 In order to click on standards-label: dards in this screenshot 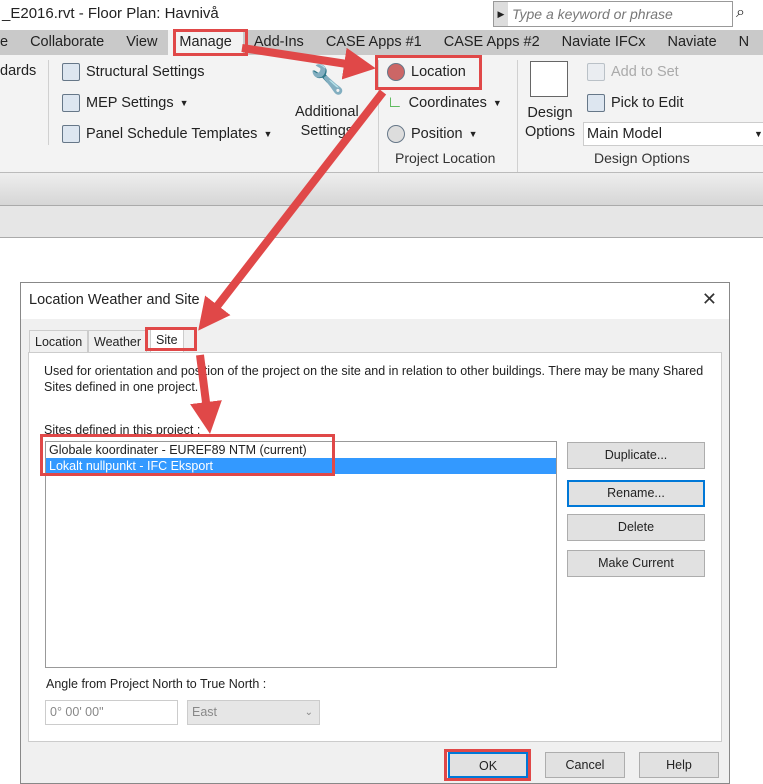, I will do `click(18, 71)`.